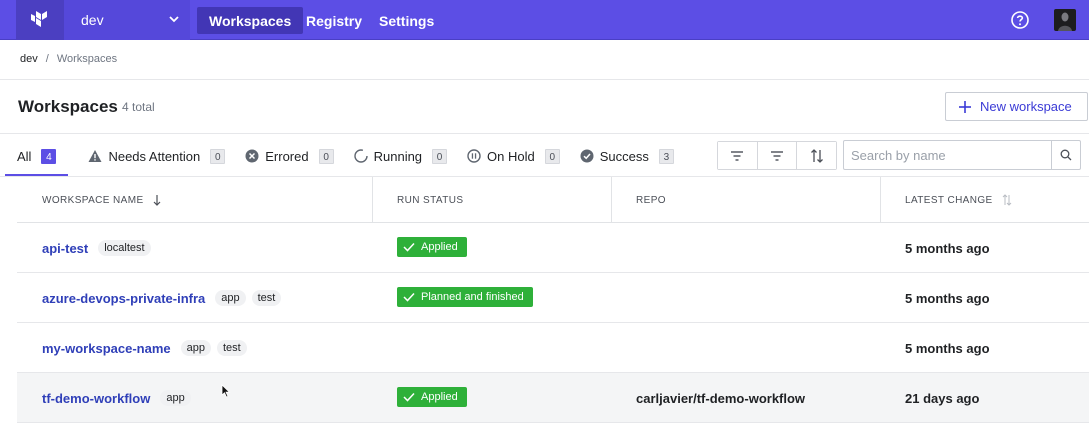 This screenshot has width=1089, height=432. What do you see at coordinates (544, 20) in the screenshot?
I see `top-navigation: dev Workspaces Registry Settings` at bounding box center [544, 20].